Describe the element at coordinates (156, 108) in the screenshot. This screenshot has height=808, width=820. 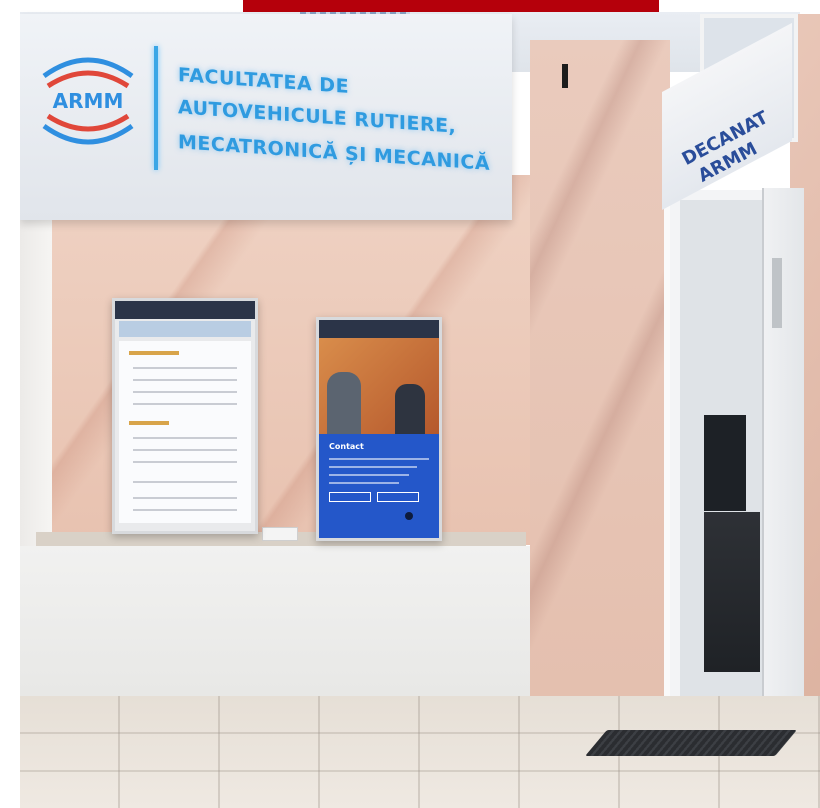
I see `sign-divider` at that location.